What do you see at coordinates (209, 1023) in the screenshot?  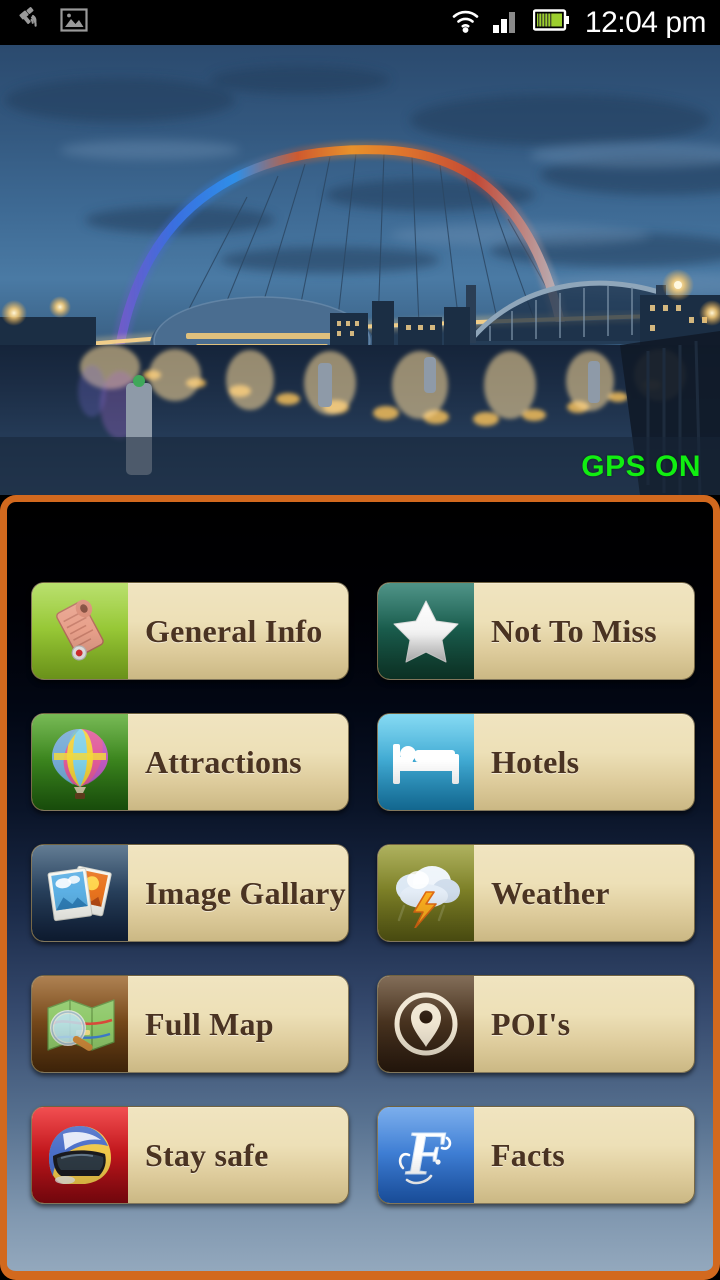 I see `menu-button-label: Full Map` at bounding box center [209, 1023].